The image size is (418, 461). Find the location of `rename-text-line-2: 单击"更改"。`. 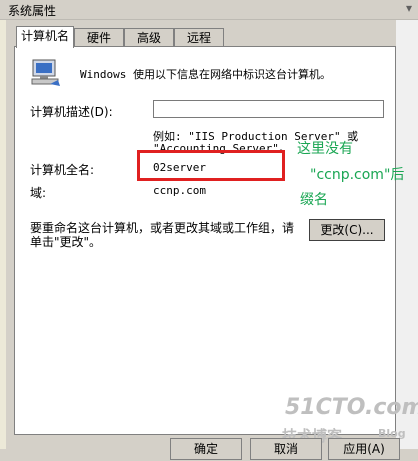

rename-text-line-2: 单击"更改"。 is located at coordinates (66, 242).